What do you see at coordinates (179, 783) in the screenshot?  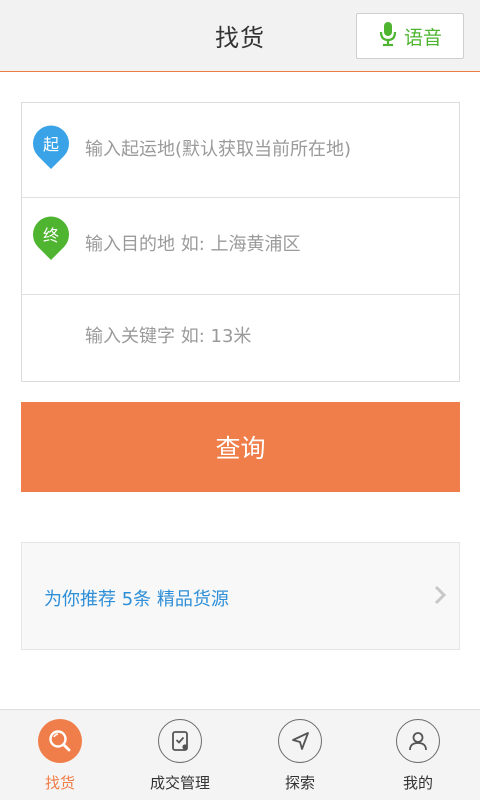 I see `tab-label: 成交管理` at bounding box center [179, 783].